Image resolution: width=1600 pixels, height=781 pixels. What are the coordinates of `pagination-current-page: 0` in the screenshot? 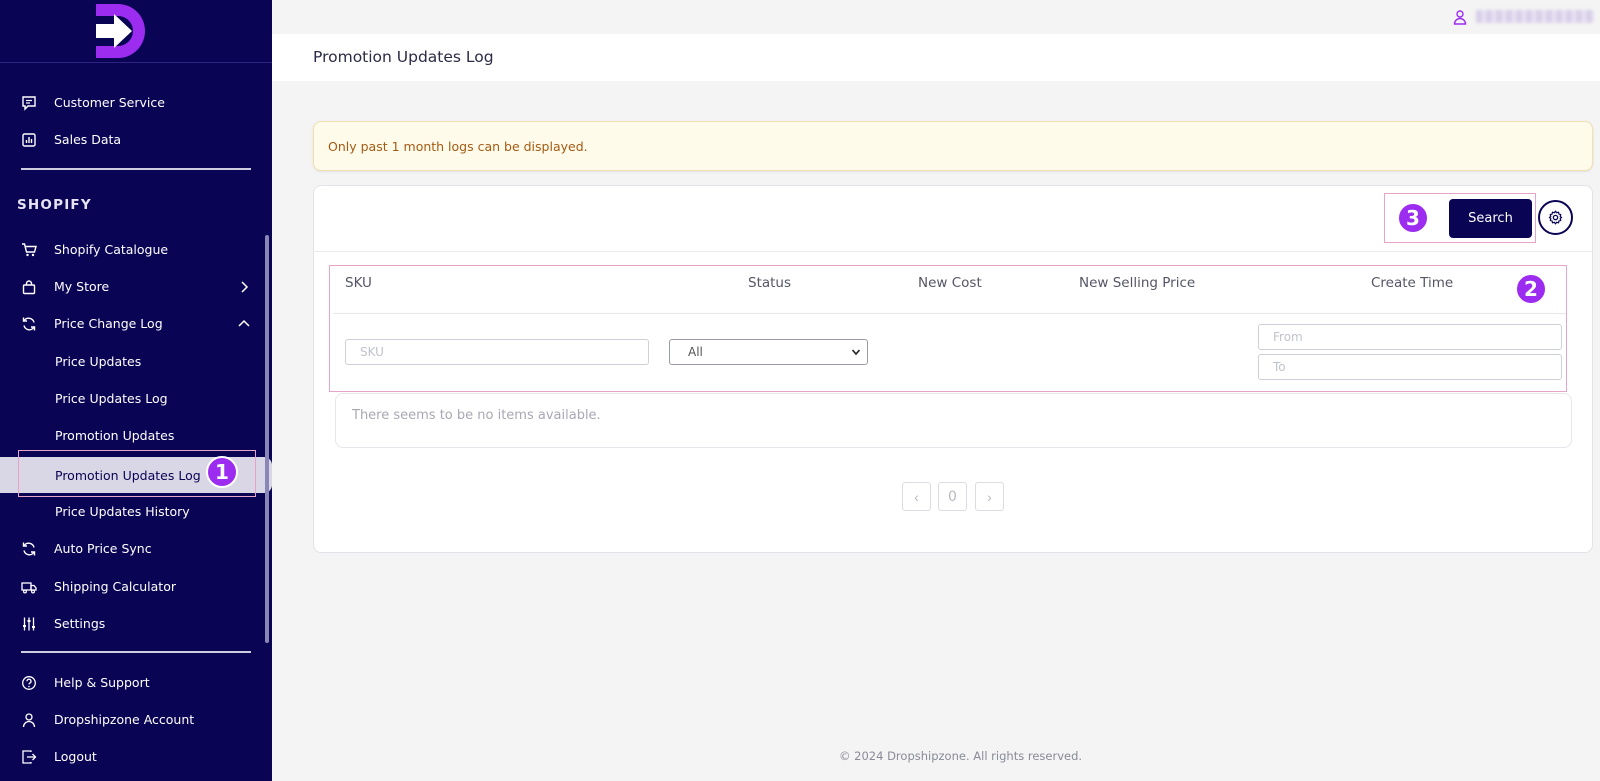 It's located at (952, 496).